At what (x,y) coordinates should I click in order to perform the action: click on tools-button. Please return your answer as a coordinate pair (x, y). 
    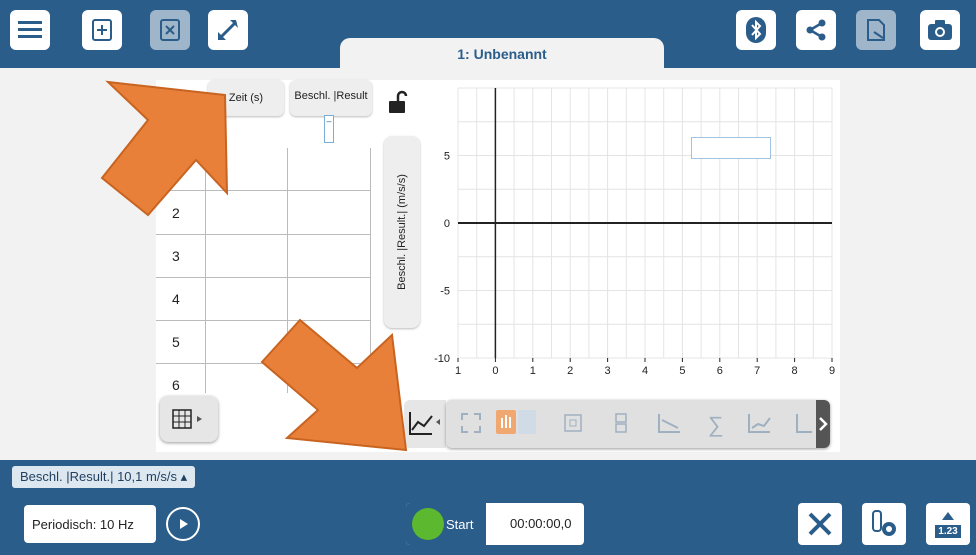
    Looking at the image, I should click on (820, 524).